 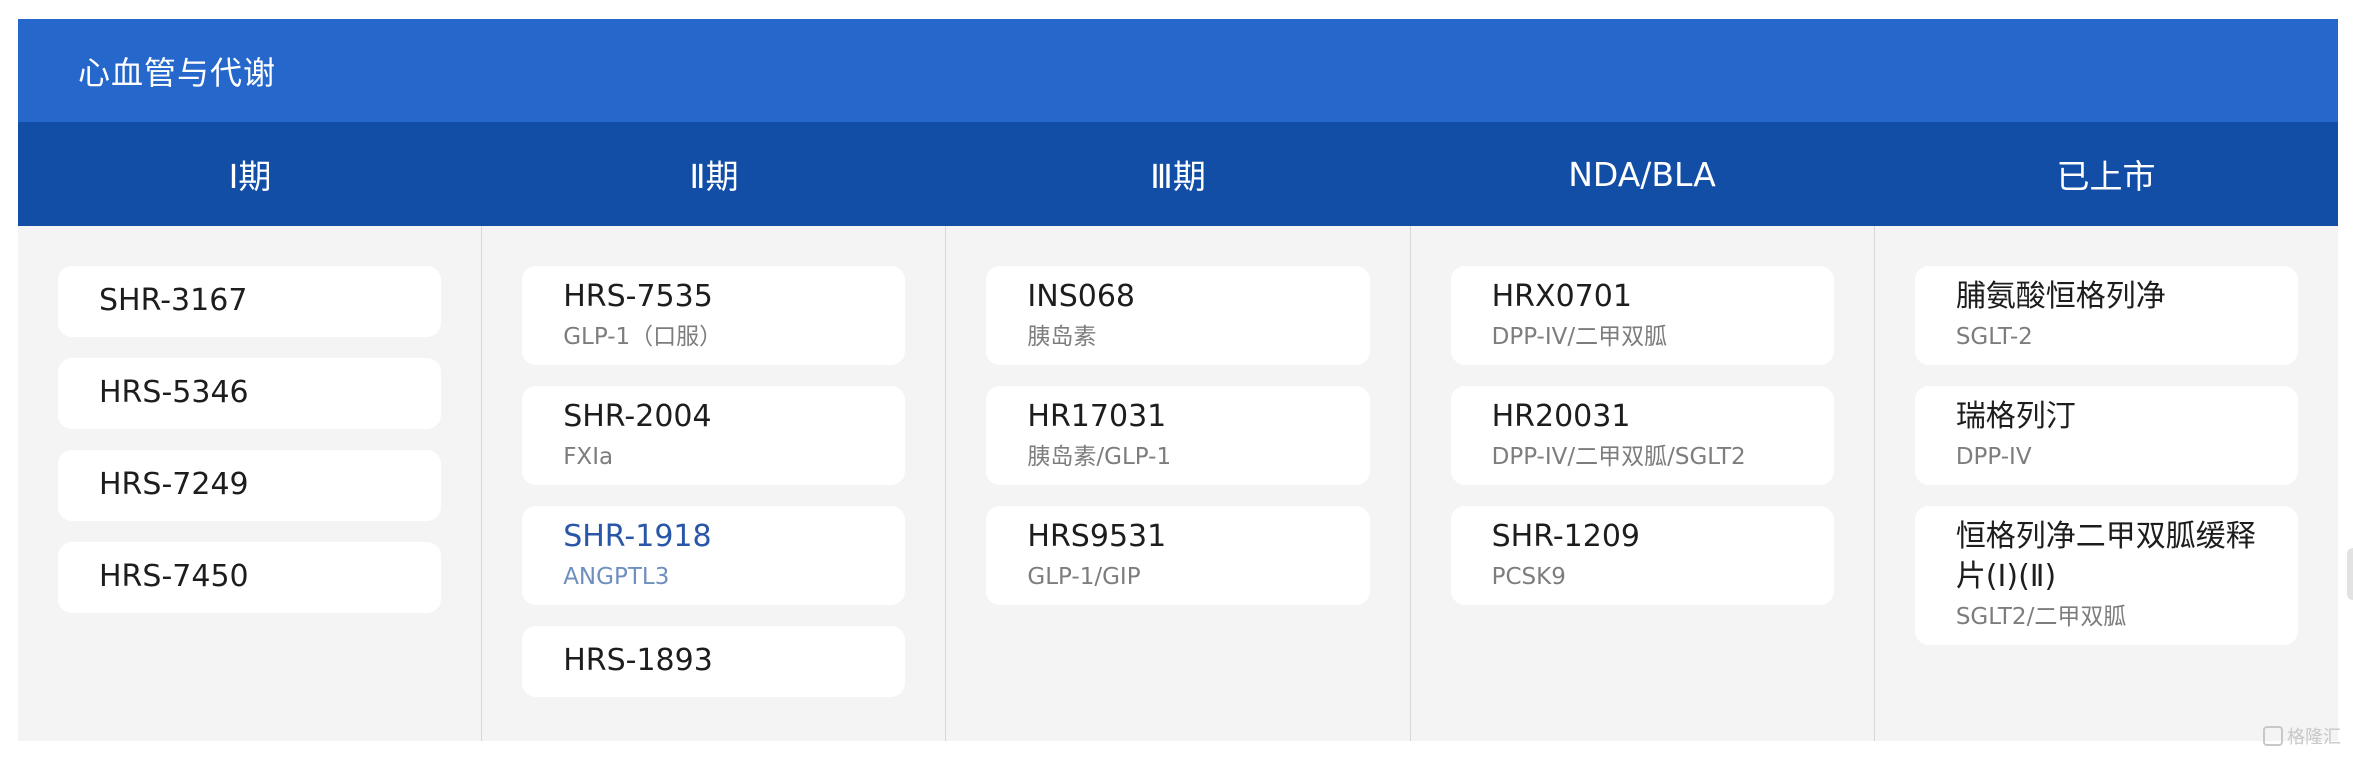 What do you see at coordinates (174, 576) in the screenshot?
I see `drug-name: HRS-7450` at bounding box center [174, 576].